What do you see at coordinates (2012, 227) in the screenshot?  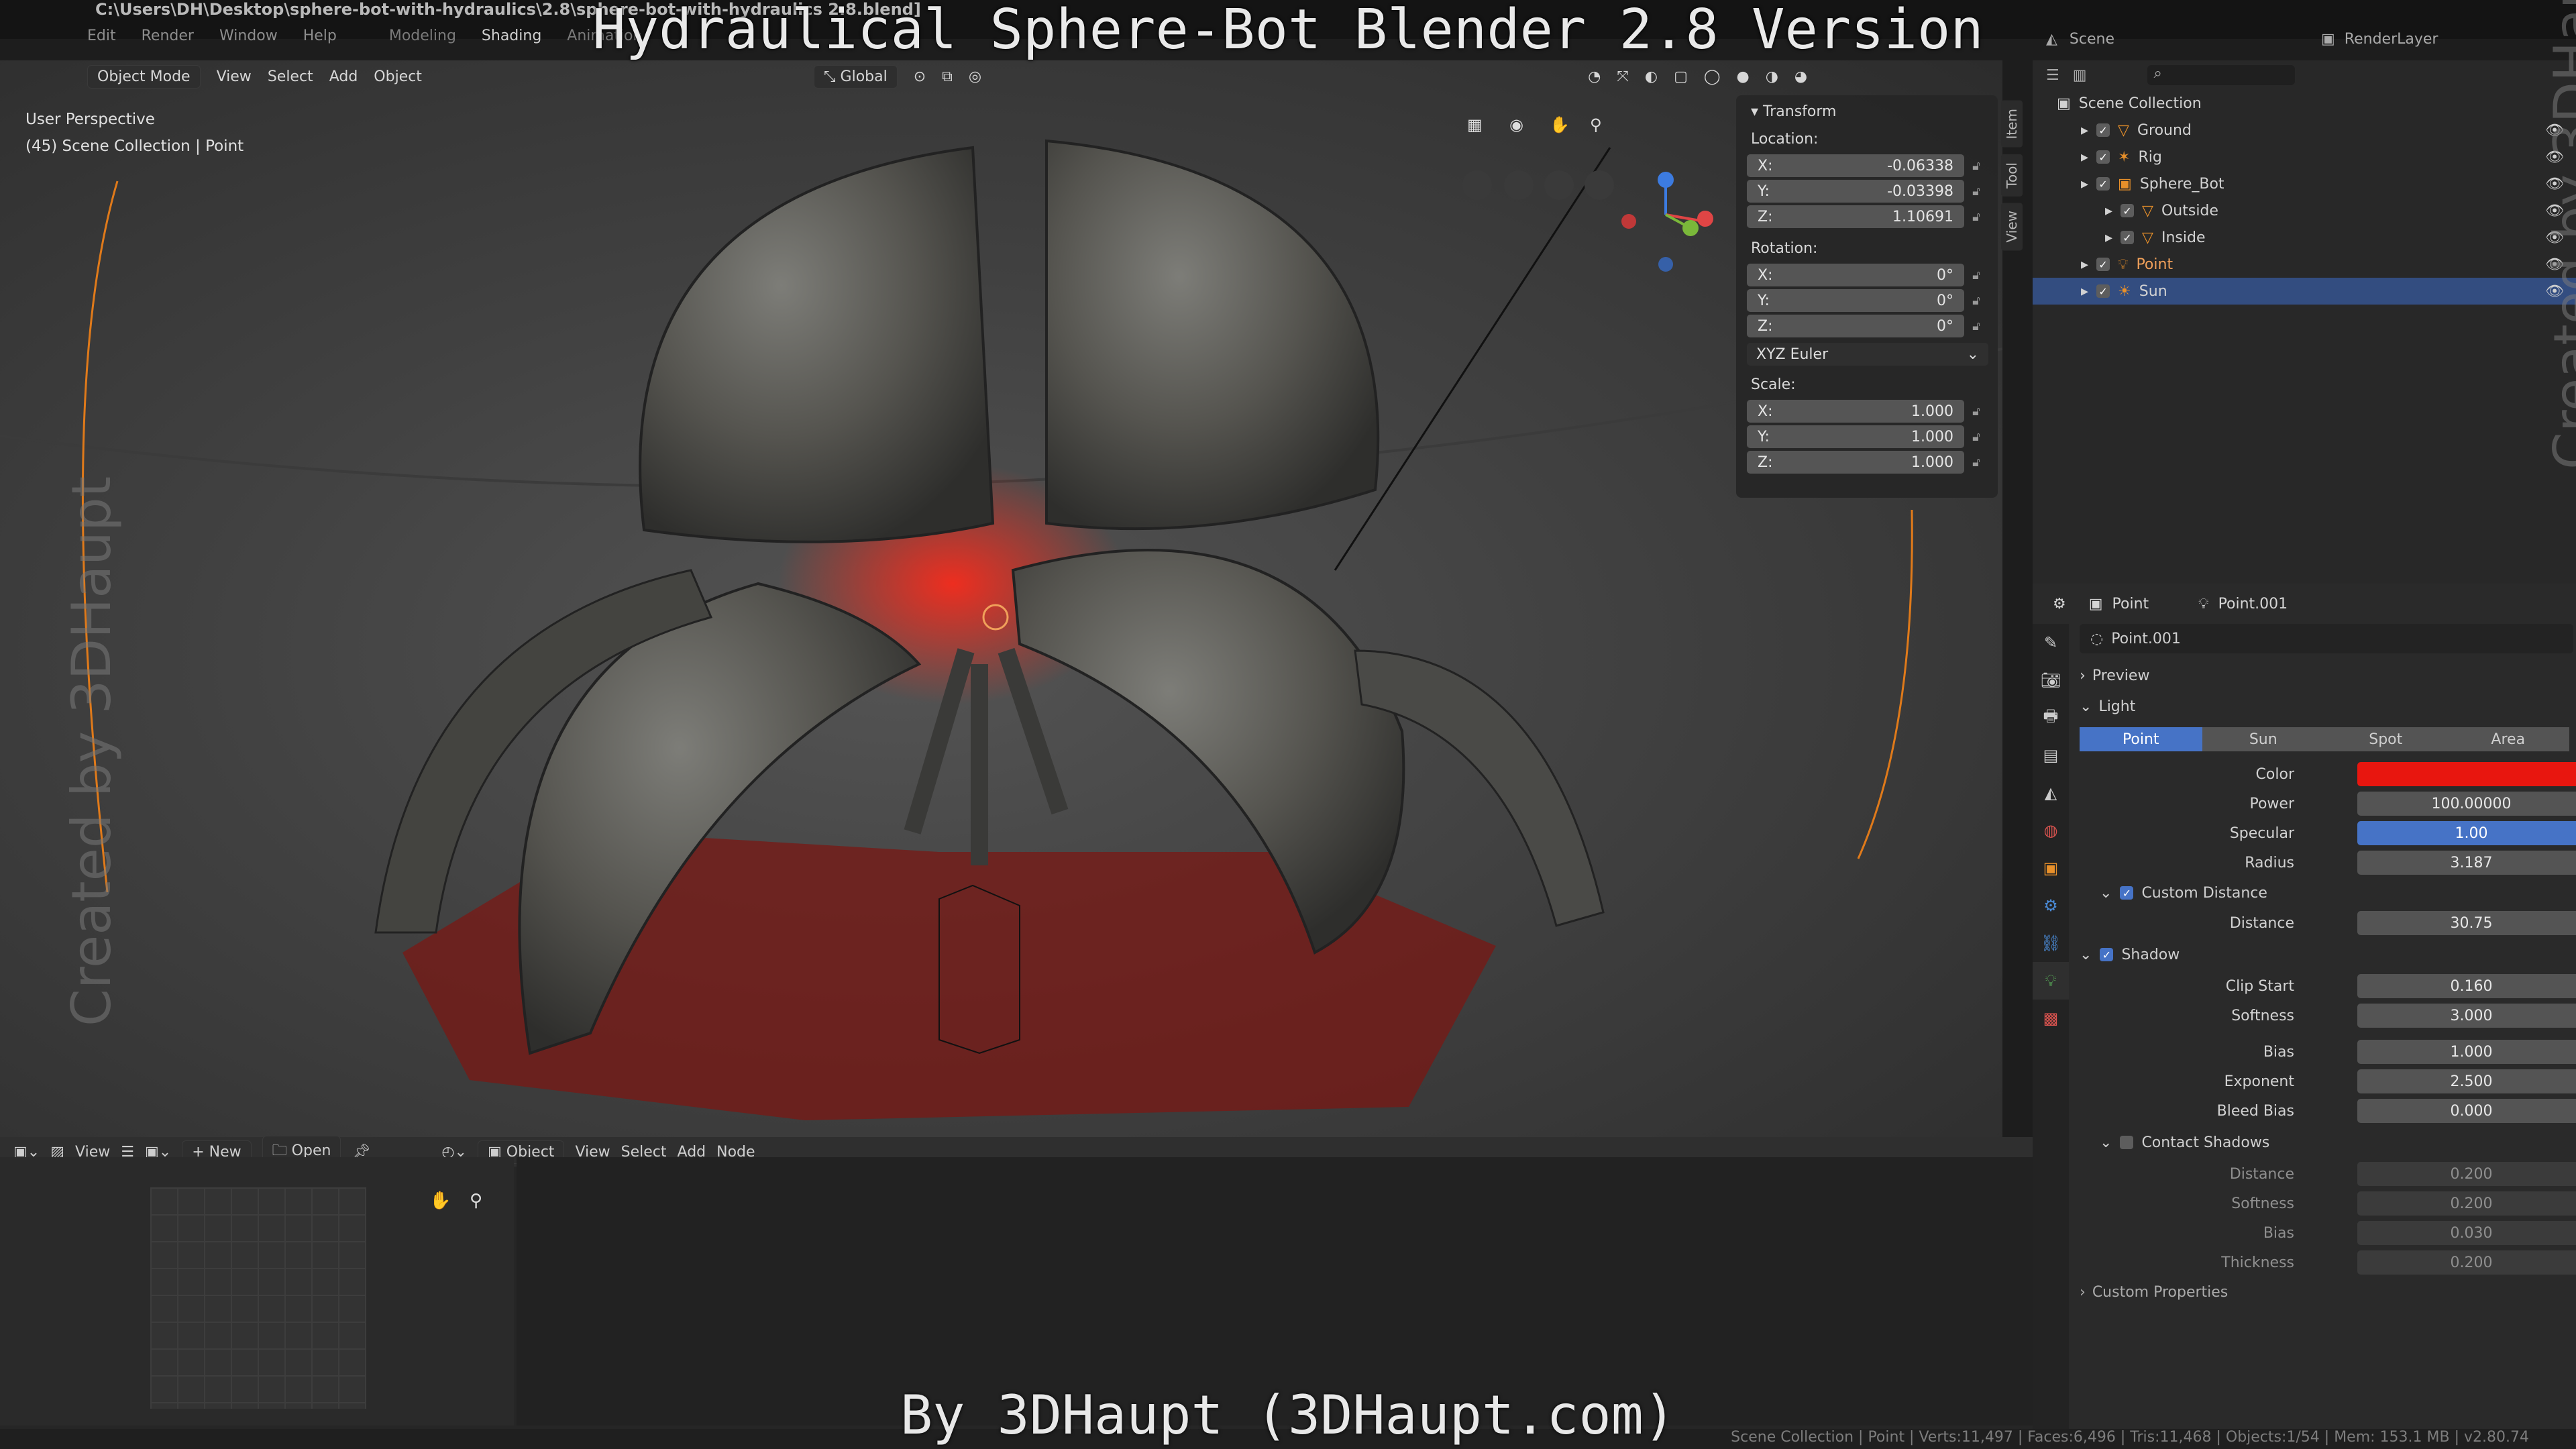 I see `tab-view: View` at bounding box center [2012, 227].